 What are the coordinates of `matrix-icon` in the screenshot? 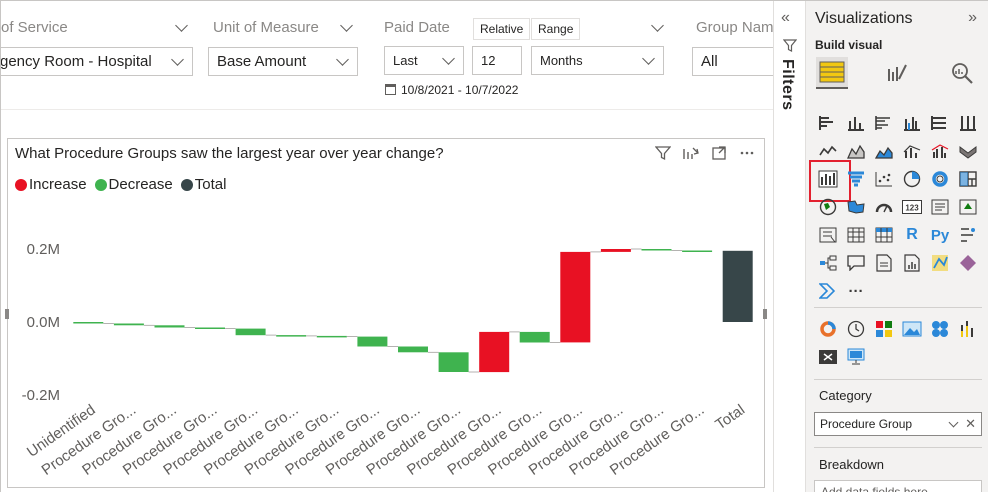 It's located at (884, 235).